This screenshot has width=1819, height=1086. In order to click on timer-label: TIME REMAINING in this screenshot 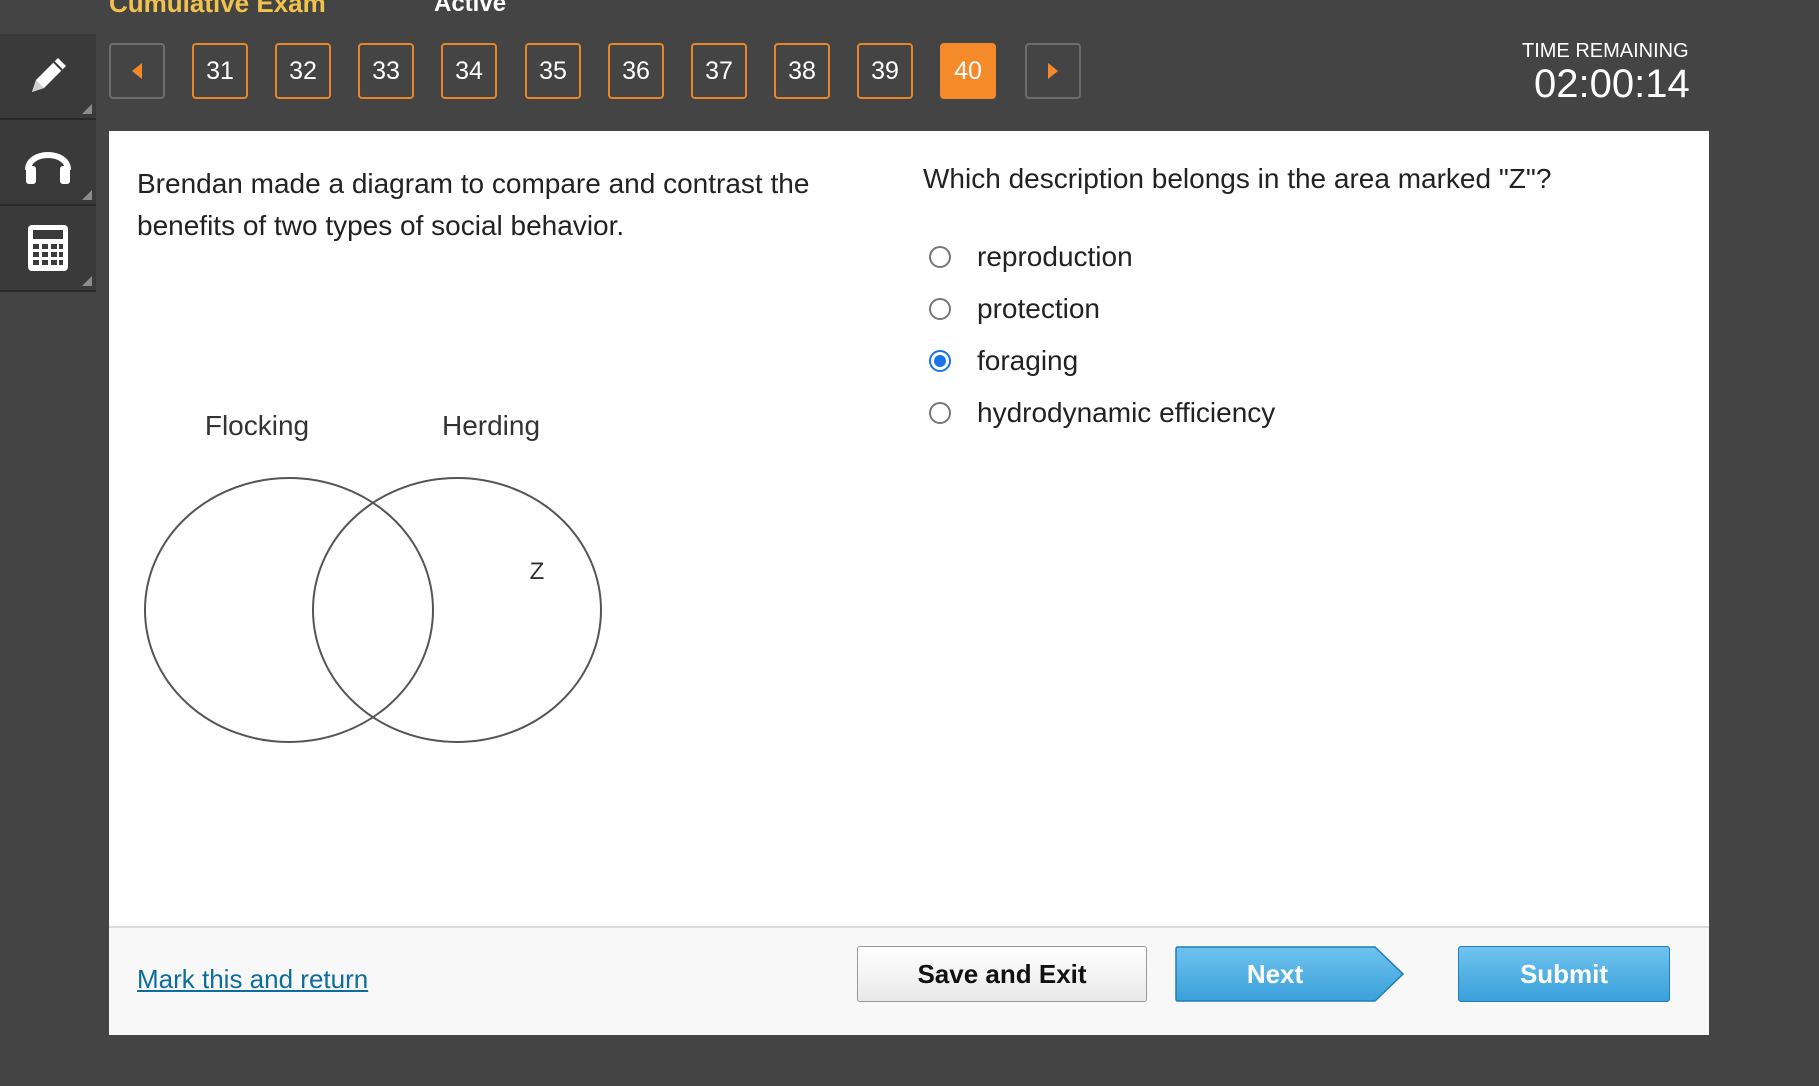, I will do `click(1605, 51)`.